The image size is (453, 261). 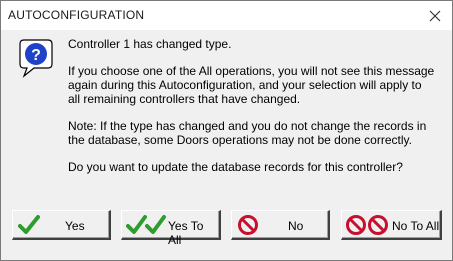 I want to click on no-button: No, so click(x=280, y=225).